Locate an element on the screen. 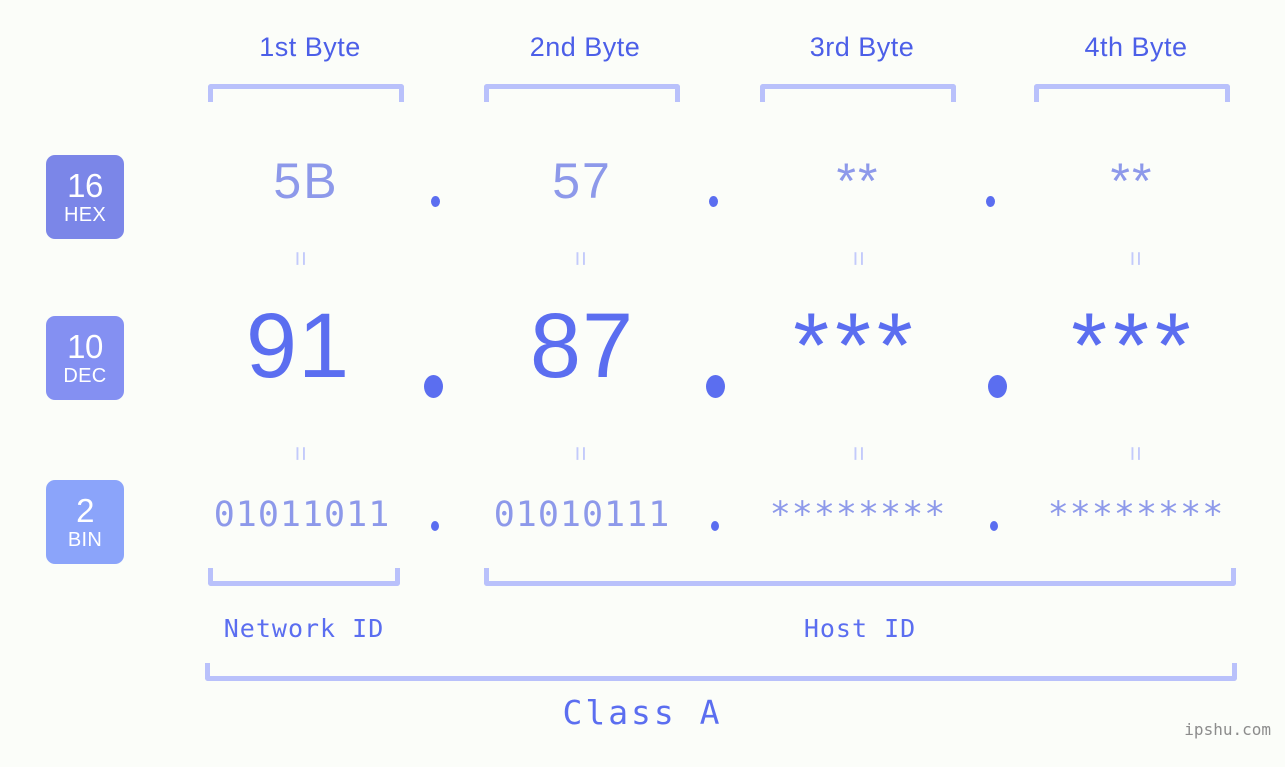 Image resolution: width=1285 pixels, height=767 pixels. base-badge-dec-number: 10 is located at coordinates (85, 346).